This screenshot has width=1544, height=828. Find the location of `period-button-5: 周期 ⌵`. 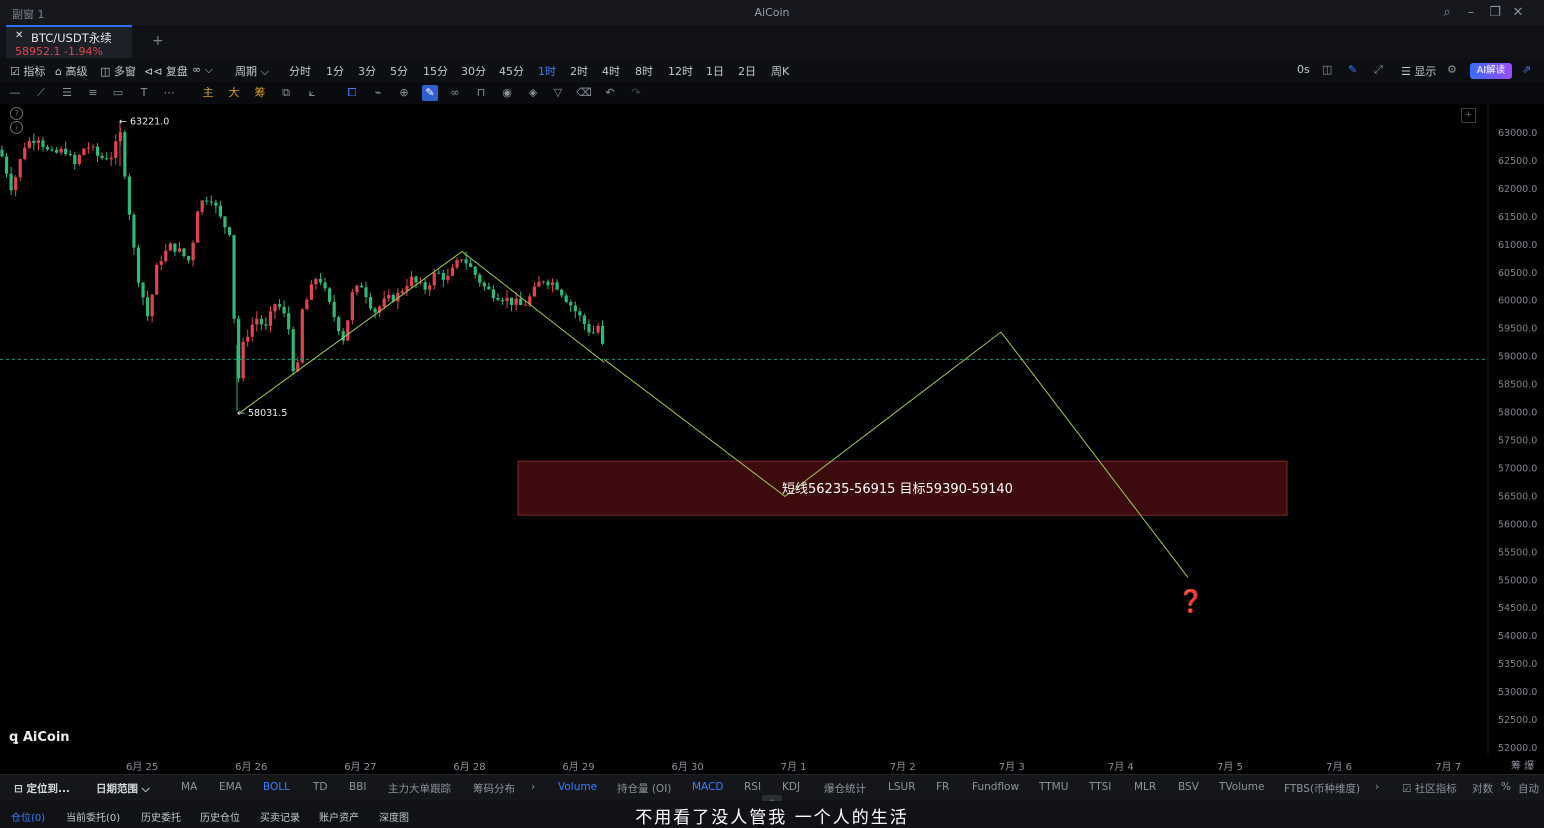

period-button-5: 周期 ⌵ is located at coordinates (252, 71).